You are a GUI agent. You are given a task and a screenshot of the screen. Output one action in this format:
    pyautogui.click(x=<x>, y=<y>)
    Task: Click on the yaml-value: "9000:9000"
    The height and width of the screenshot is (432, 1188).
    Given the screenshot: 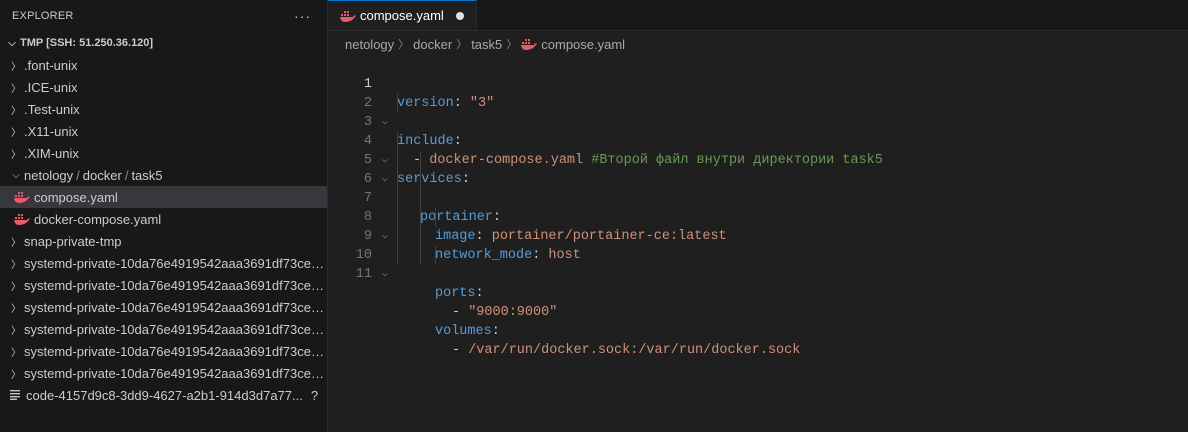 What is the action you would take?
    pyautogui.click(x=513, y=312)
    